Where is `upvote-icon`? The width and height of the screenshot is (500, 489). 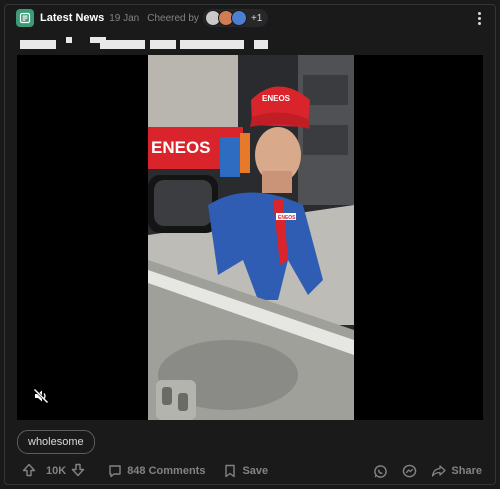
upvote-icon is located at coordinates (31, 471).